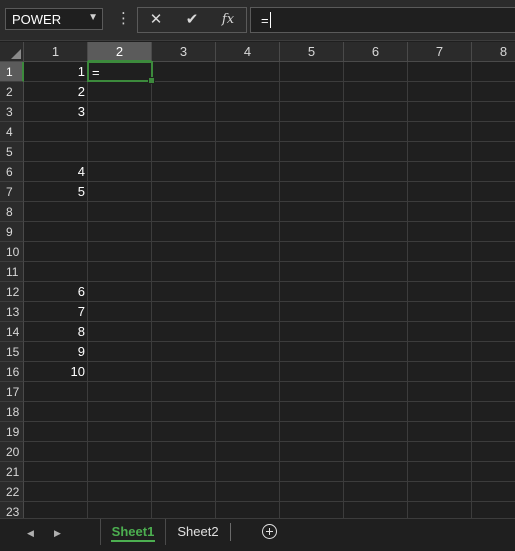  Describe the element at coordinates (12, 312) in the screenshot. I see `row-header: 13` at that location.